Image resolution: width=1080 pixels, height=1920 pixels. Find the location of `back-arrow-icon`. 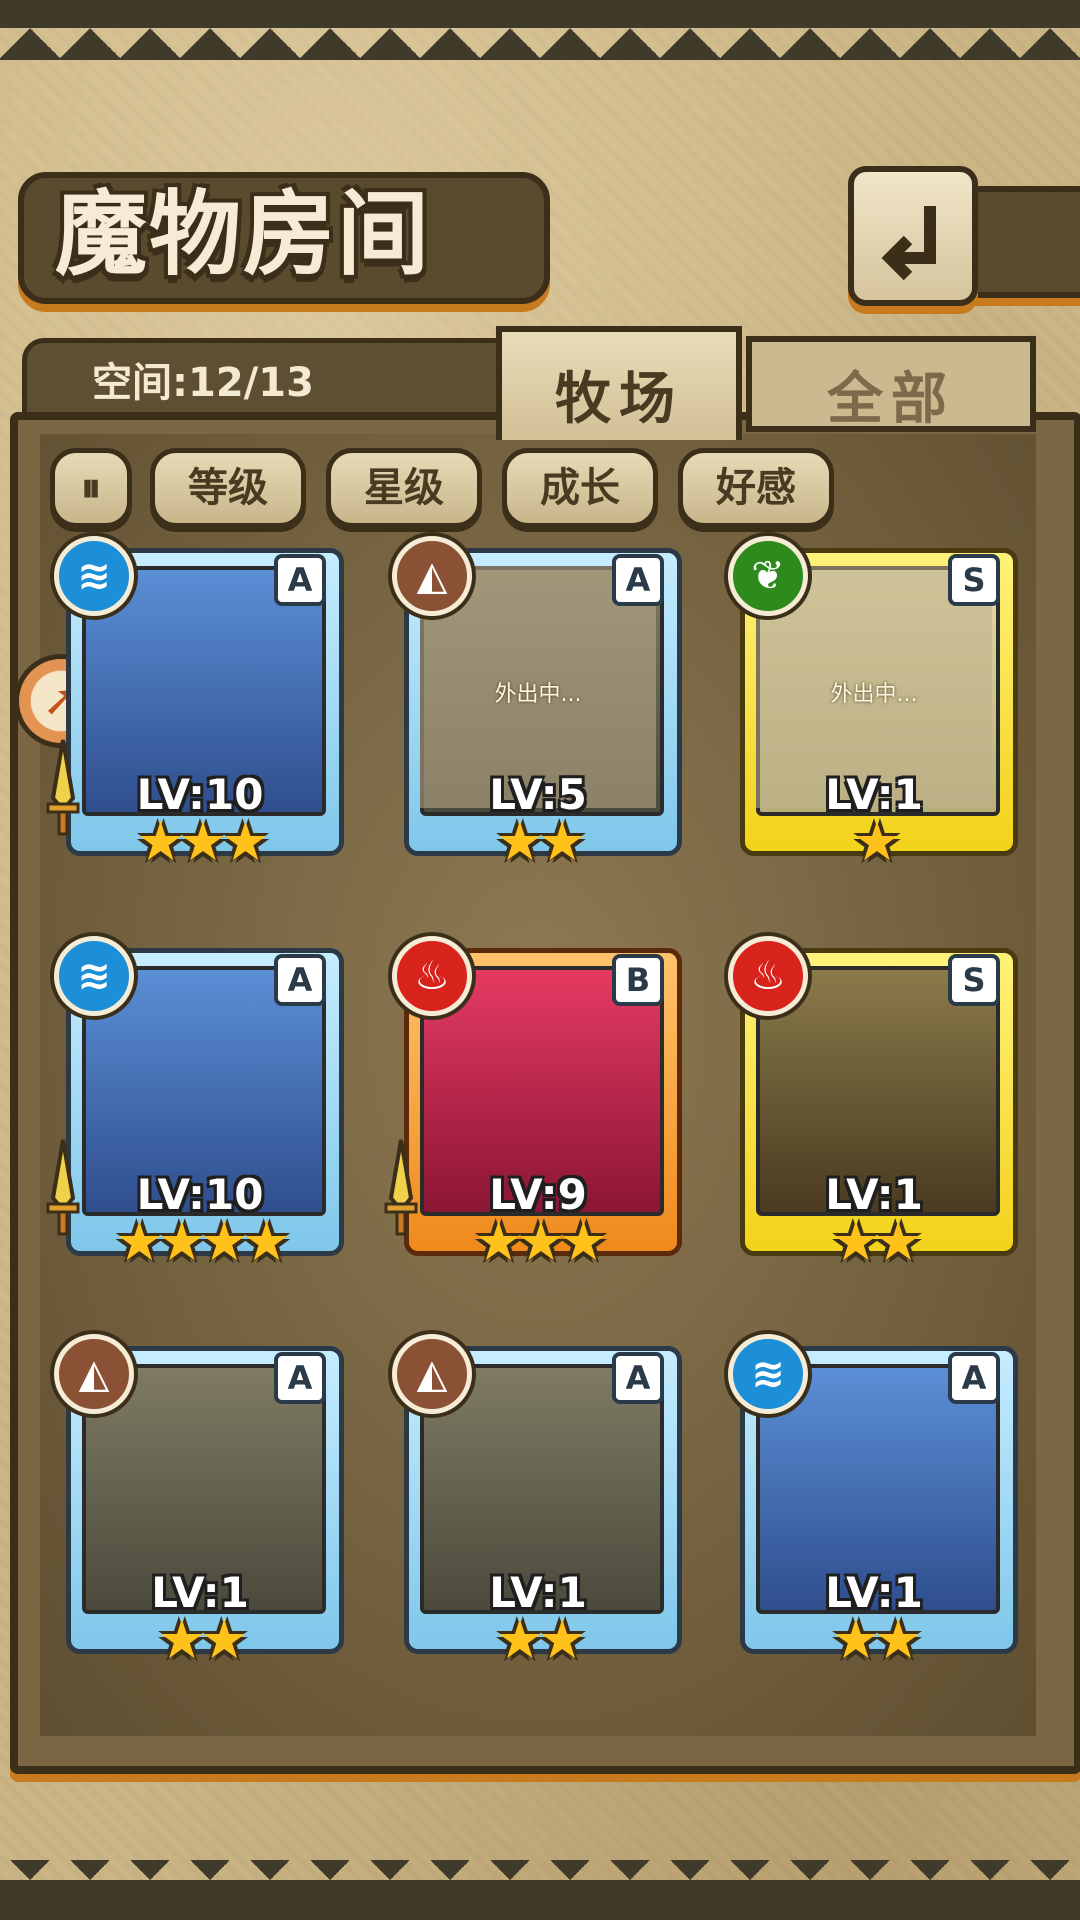

back-arrow-icon is located at coordinates (908, 243).